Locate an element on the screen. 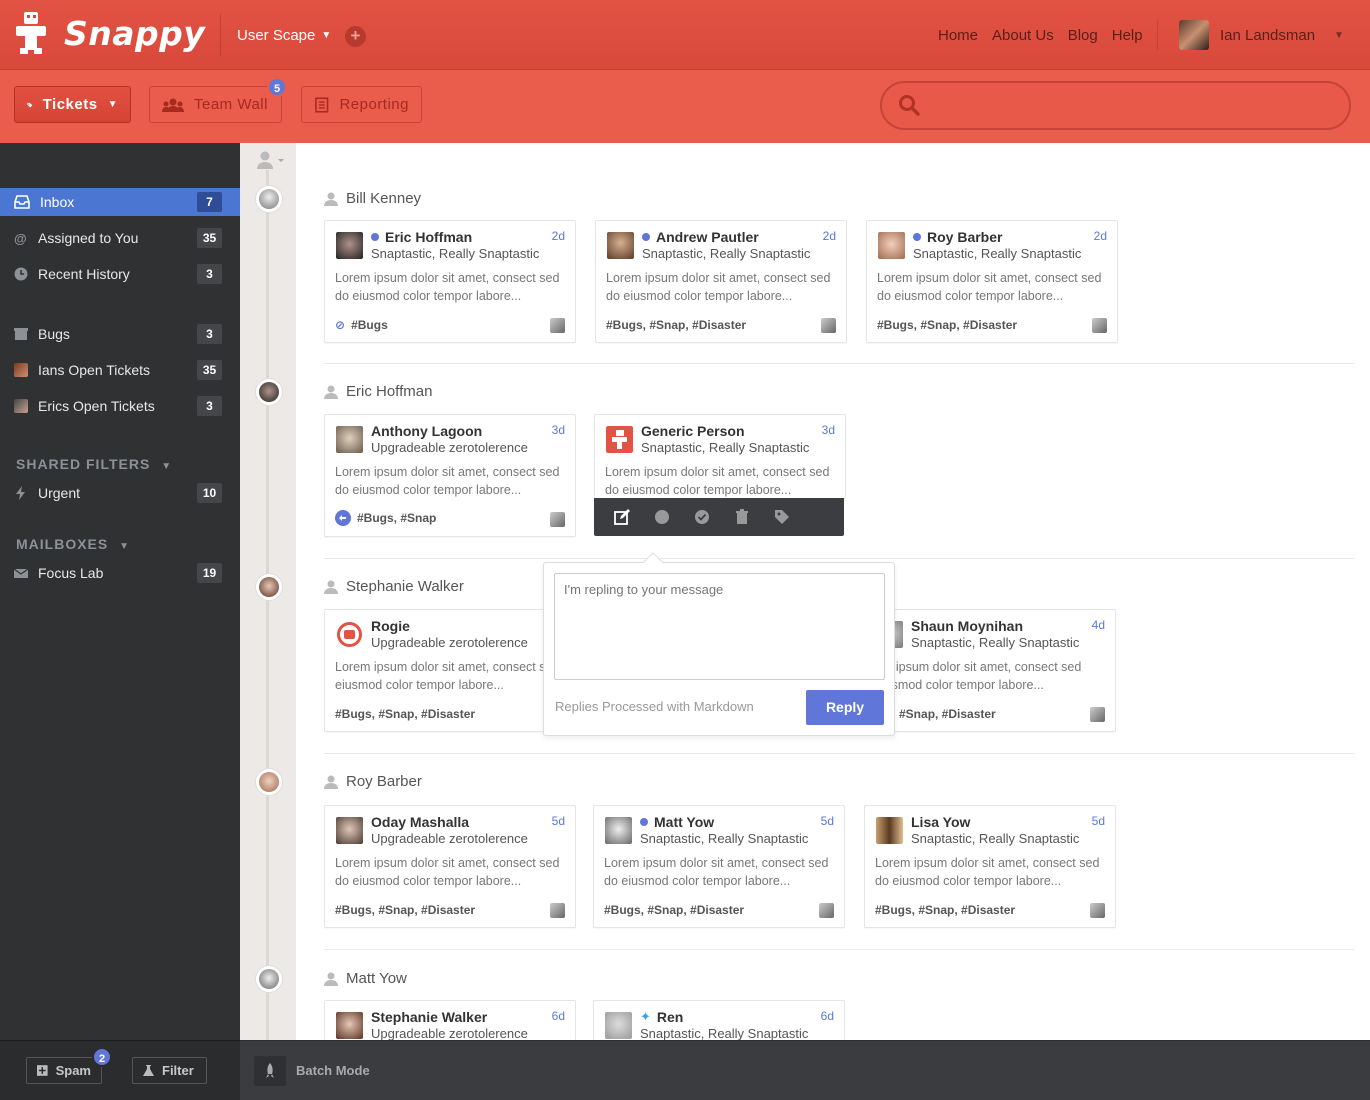  trash-icon is located at coordinates (742, 517).